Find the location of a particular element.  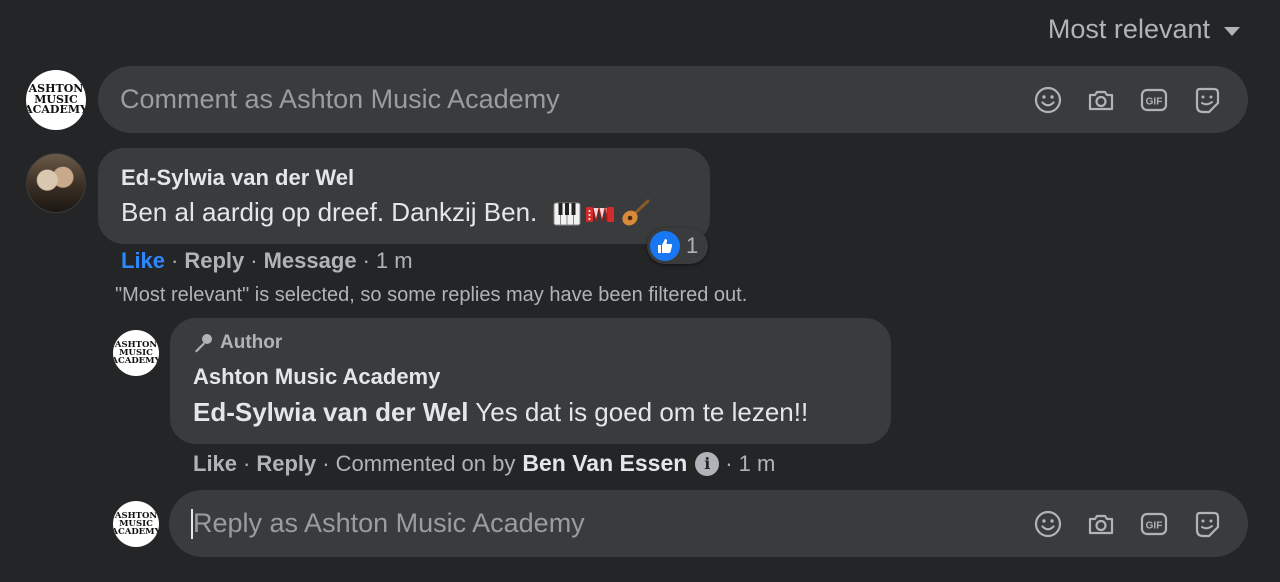

reply-author: Ashton Music Academy is located at coordinates (316, 377).